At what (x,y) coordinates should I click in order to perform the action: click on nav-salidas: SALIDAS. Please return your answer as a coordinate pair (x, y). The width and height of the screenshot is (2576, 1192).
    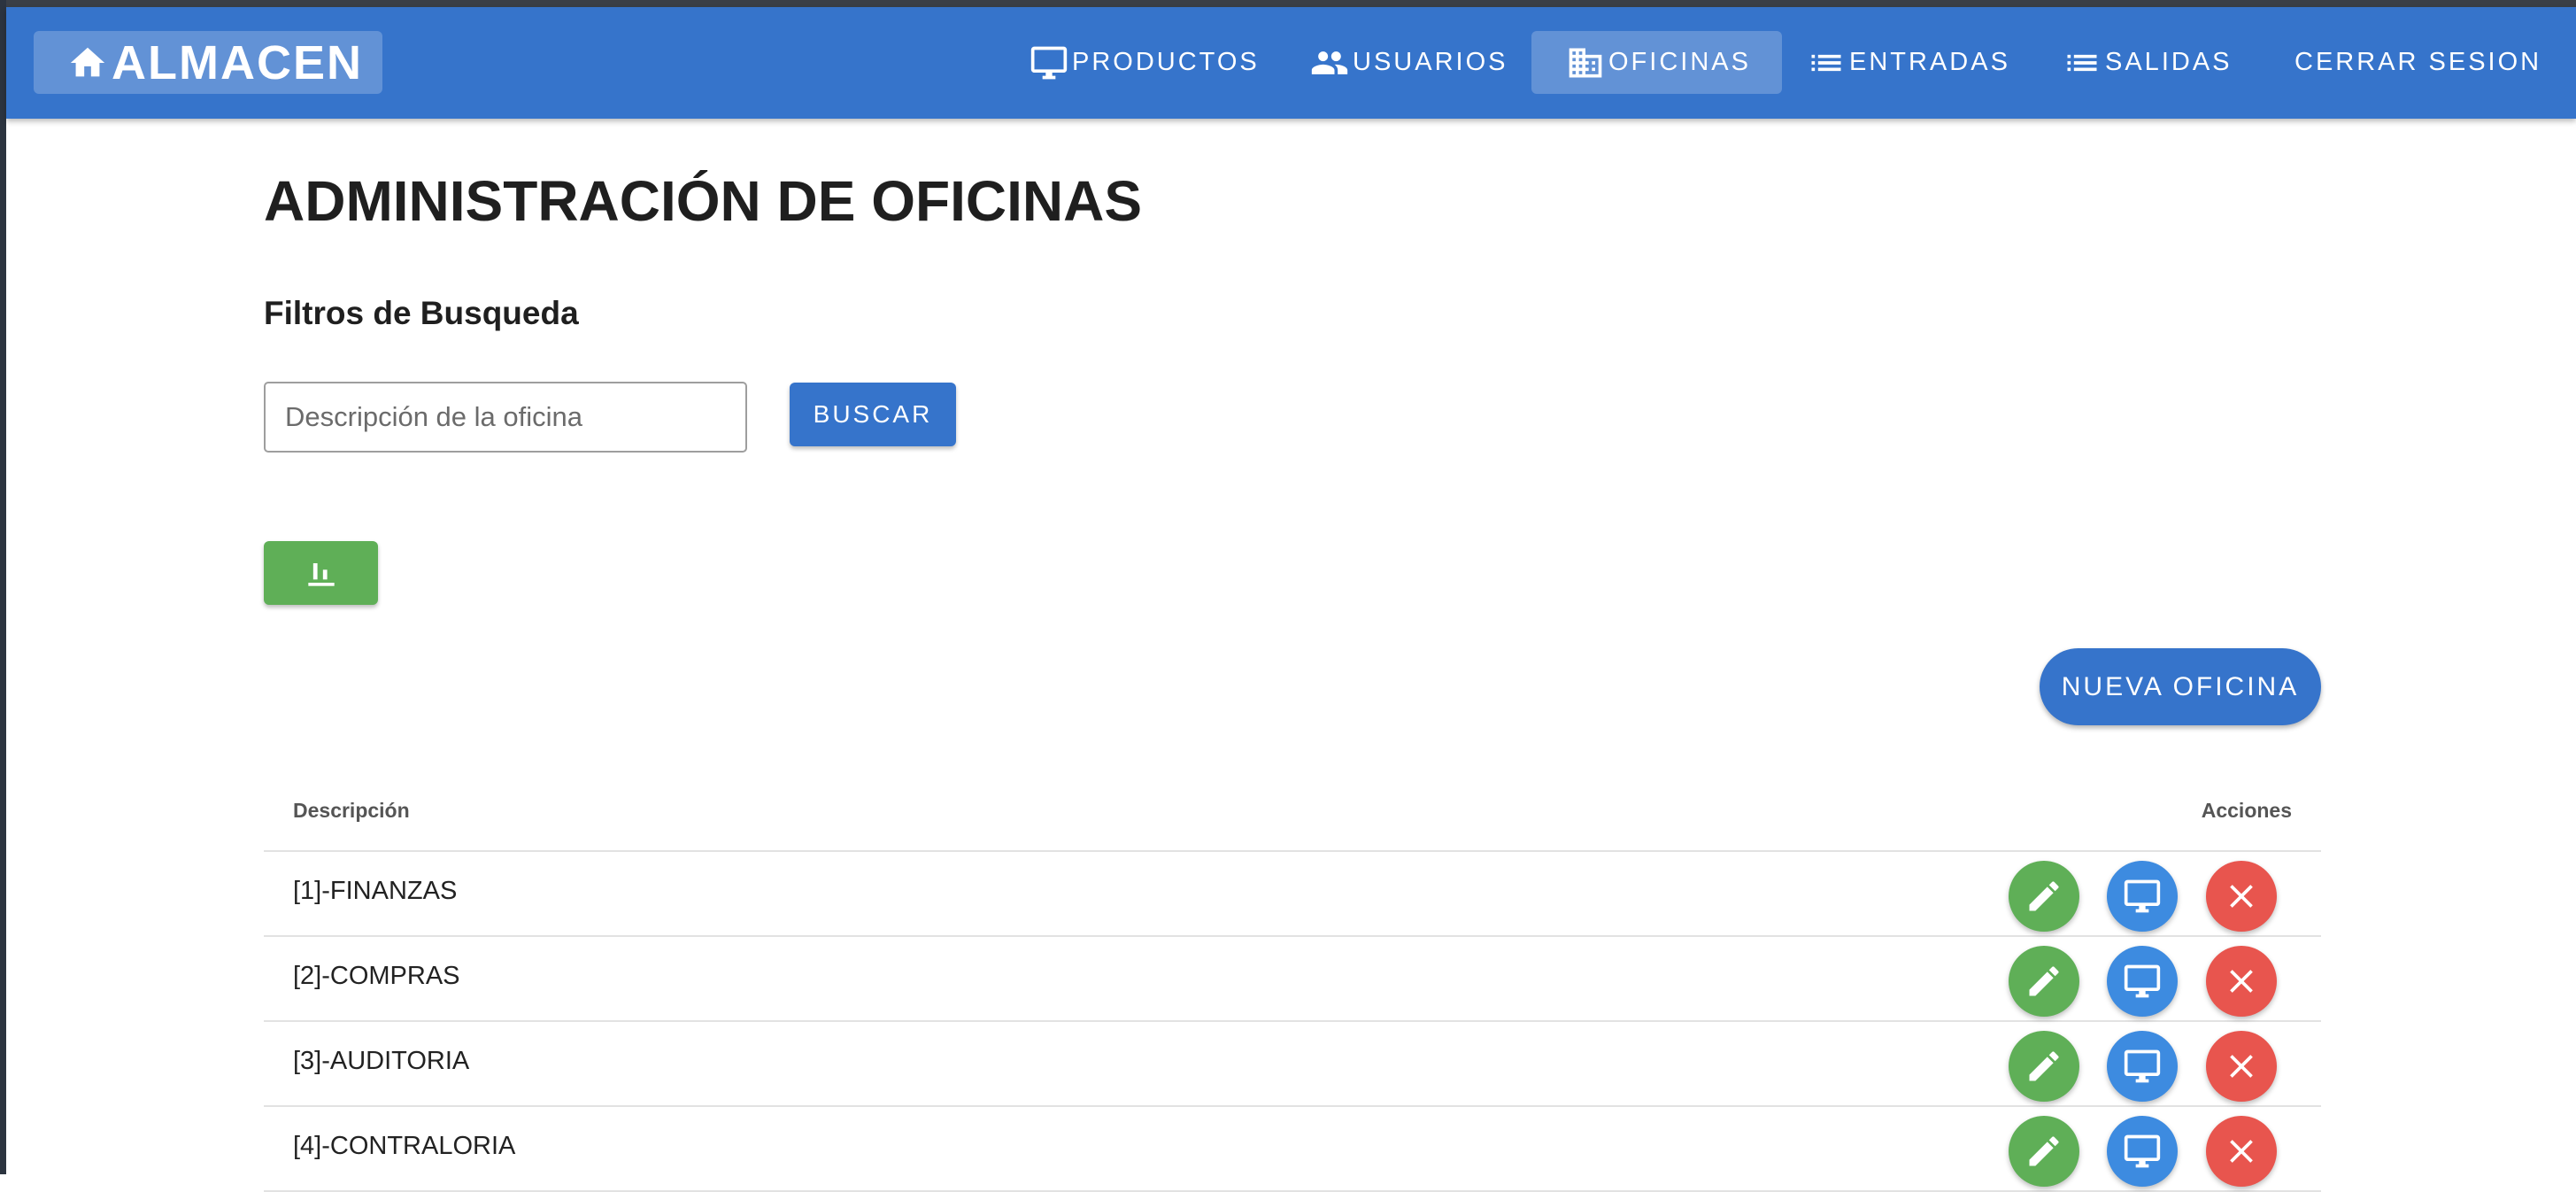
    Looking at the image, I should click on (2148, 62).